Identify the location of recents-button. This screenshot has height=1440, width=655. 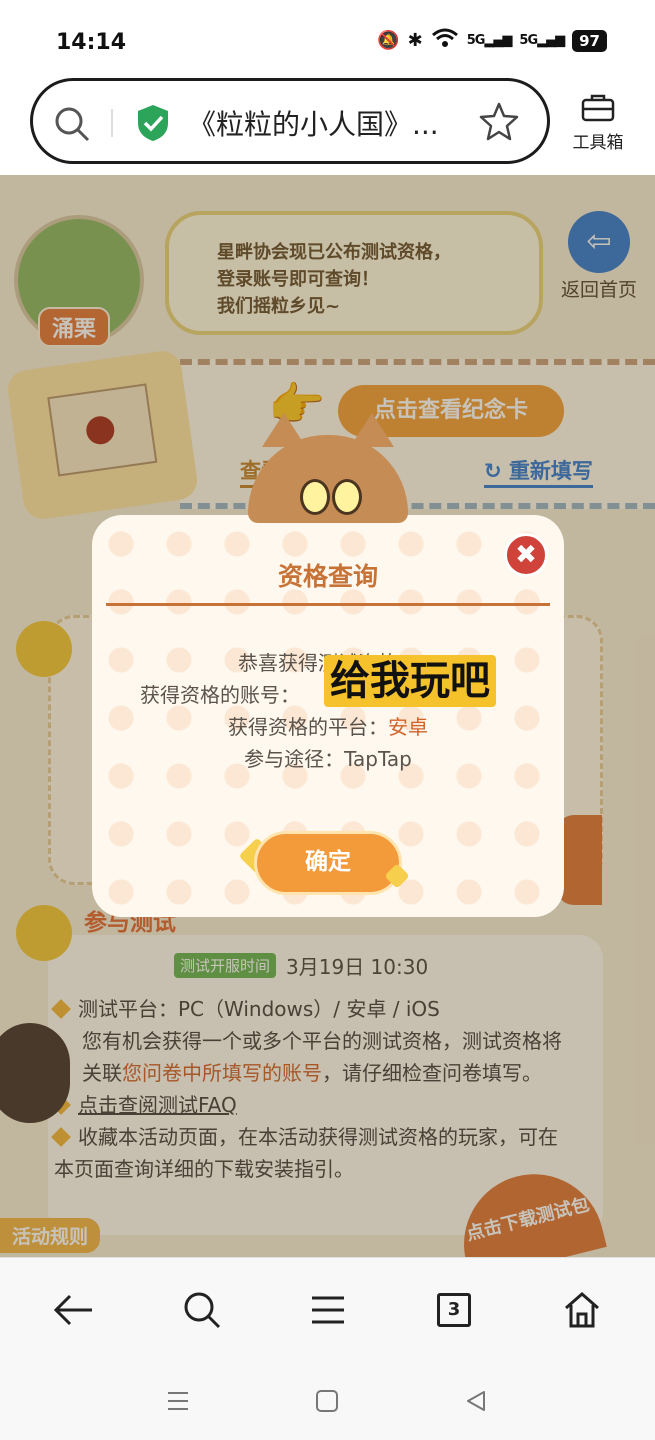
(178, 1401).